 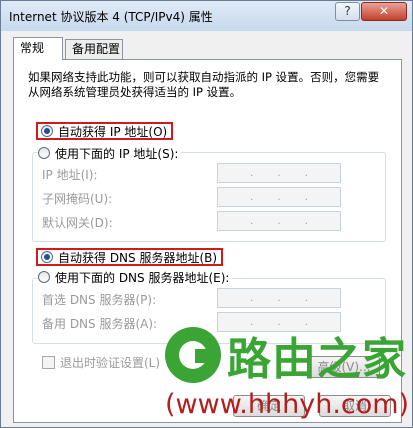 I want to click on manual-ip-radio, so click(x=44, y=153).